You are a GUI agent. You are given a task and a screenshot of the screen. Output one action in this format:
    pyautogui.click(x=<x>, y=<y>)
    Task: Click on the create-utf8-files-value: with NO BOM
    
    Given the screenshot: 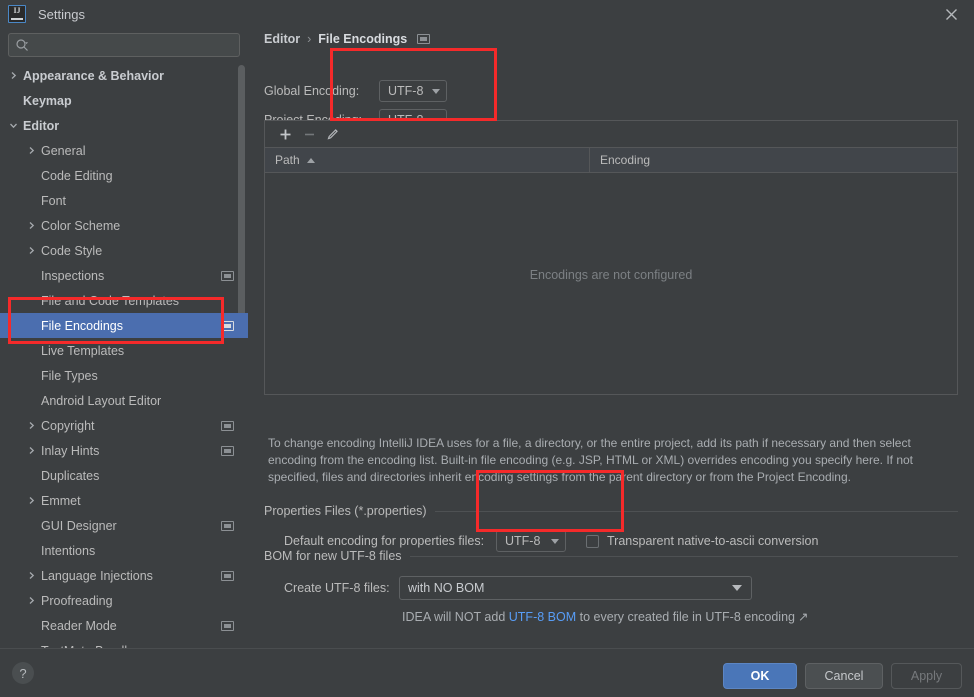 What is the action you would take?
    pyautogui.click(x=446, y=588)
    